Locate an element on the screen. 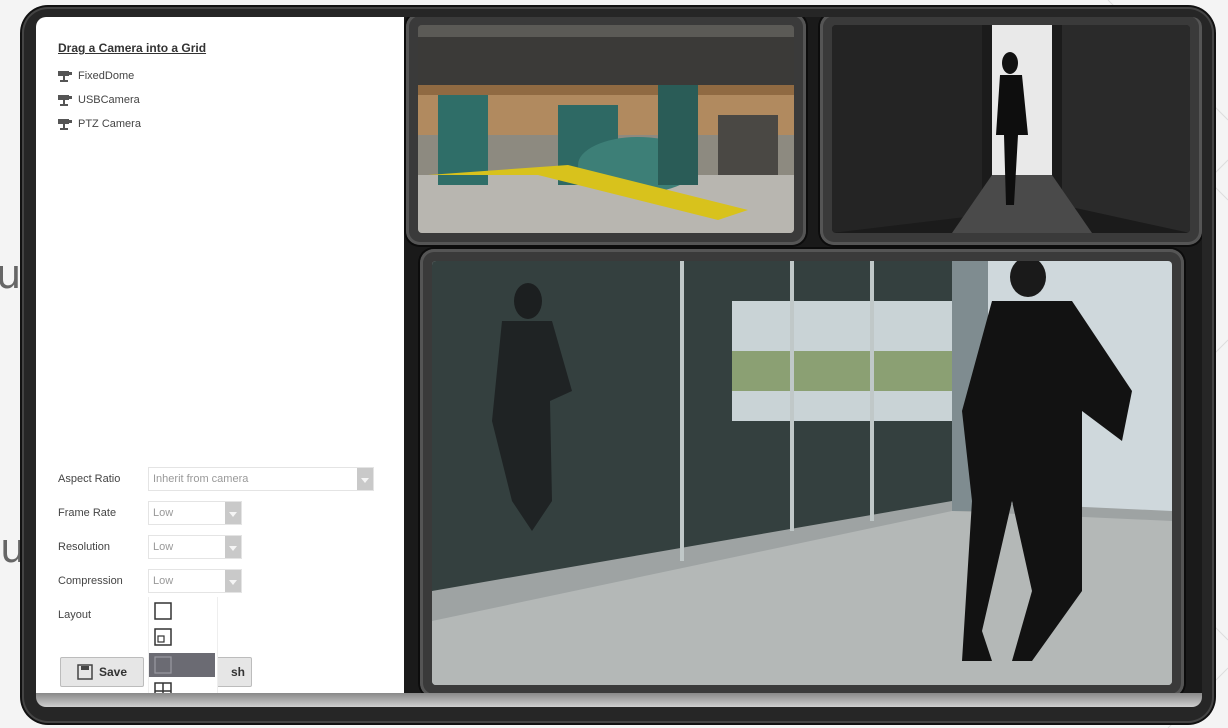 This screenshot has height=728, width=1228. camera-item-label: USBCamera is located at coordinates (109, 100).